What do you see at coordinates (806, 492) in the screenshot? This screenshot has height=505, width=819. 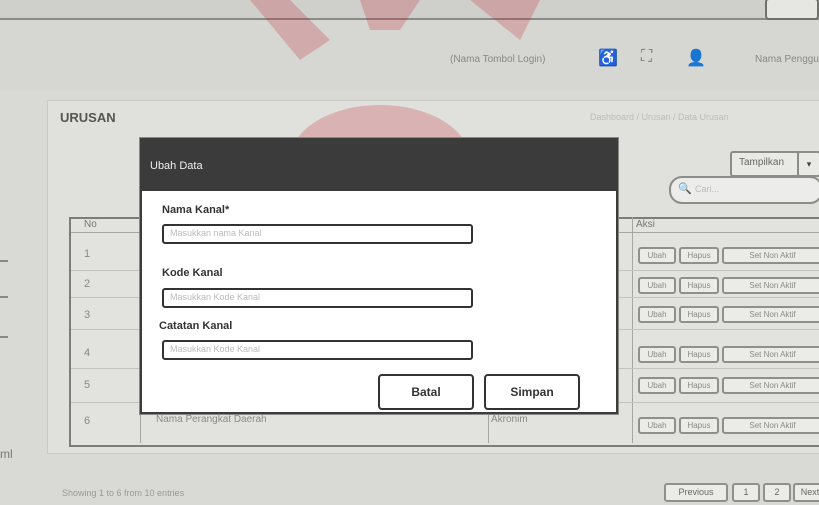 I see `next-button: Next` at bounding box center [806, 492].